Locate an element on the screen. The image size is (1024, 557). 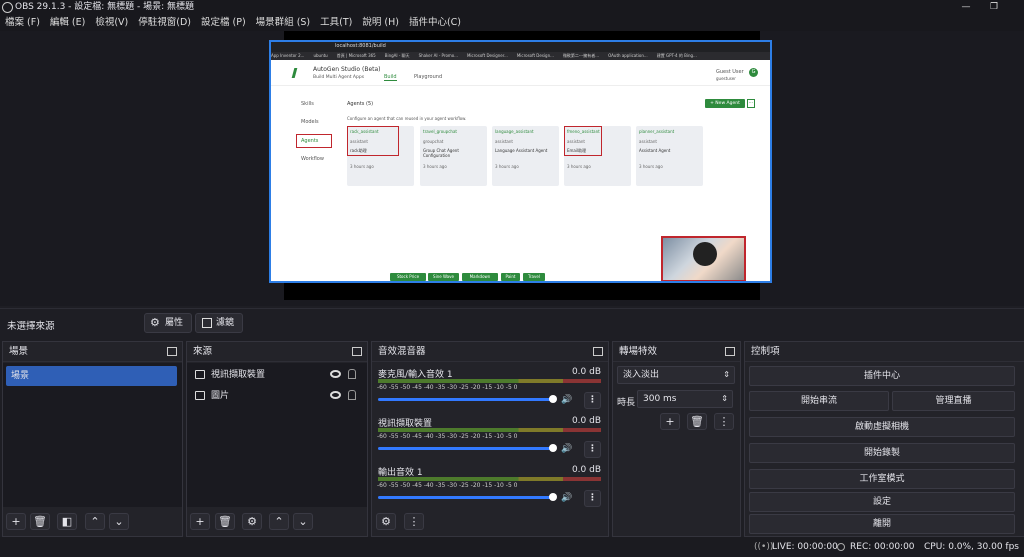
plugin-center-button: 插件中心 is located at coordinates (882, 376).